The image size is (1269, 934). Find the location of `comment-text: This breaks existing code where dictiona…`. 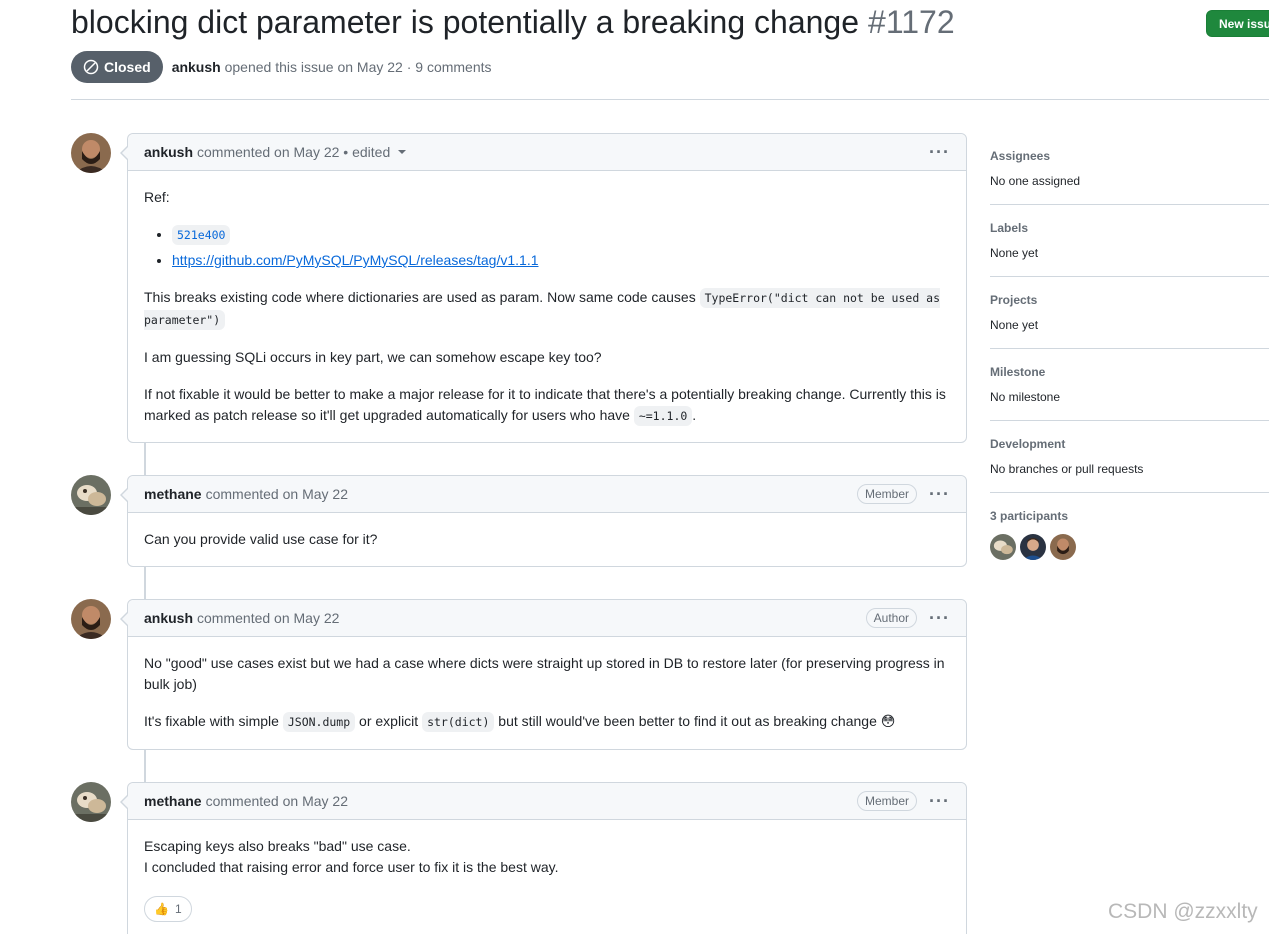

comment-text: This breaks existing code where dictiona… is located at coordinates (547, 309).